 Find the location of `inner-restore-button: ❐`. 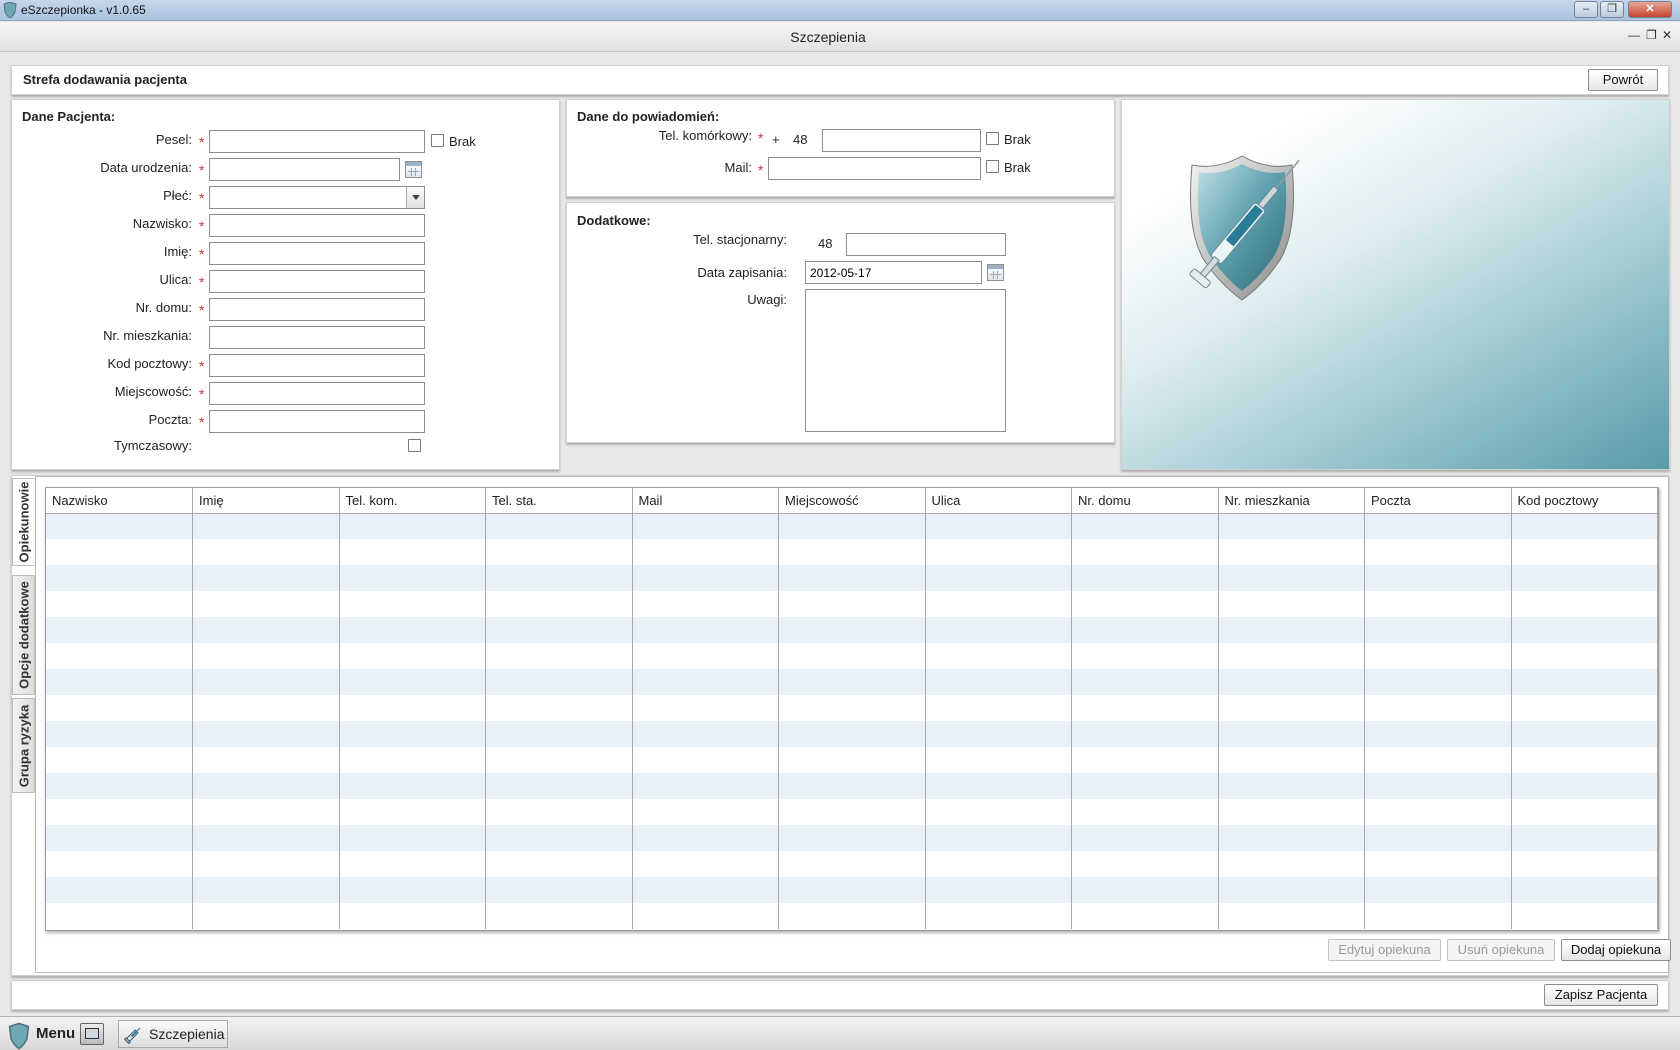

inner-restore-button: ❐ is located at coordinates (1651, 35).